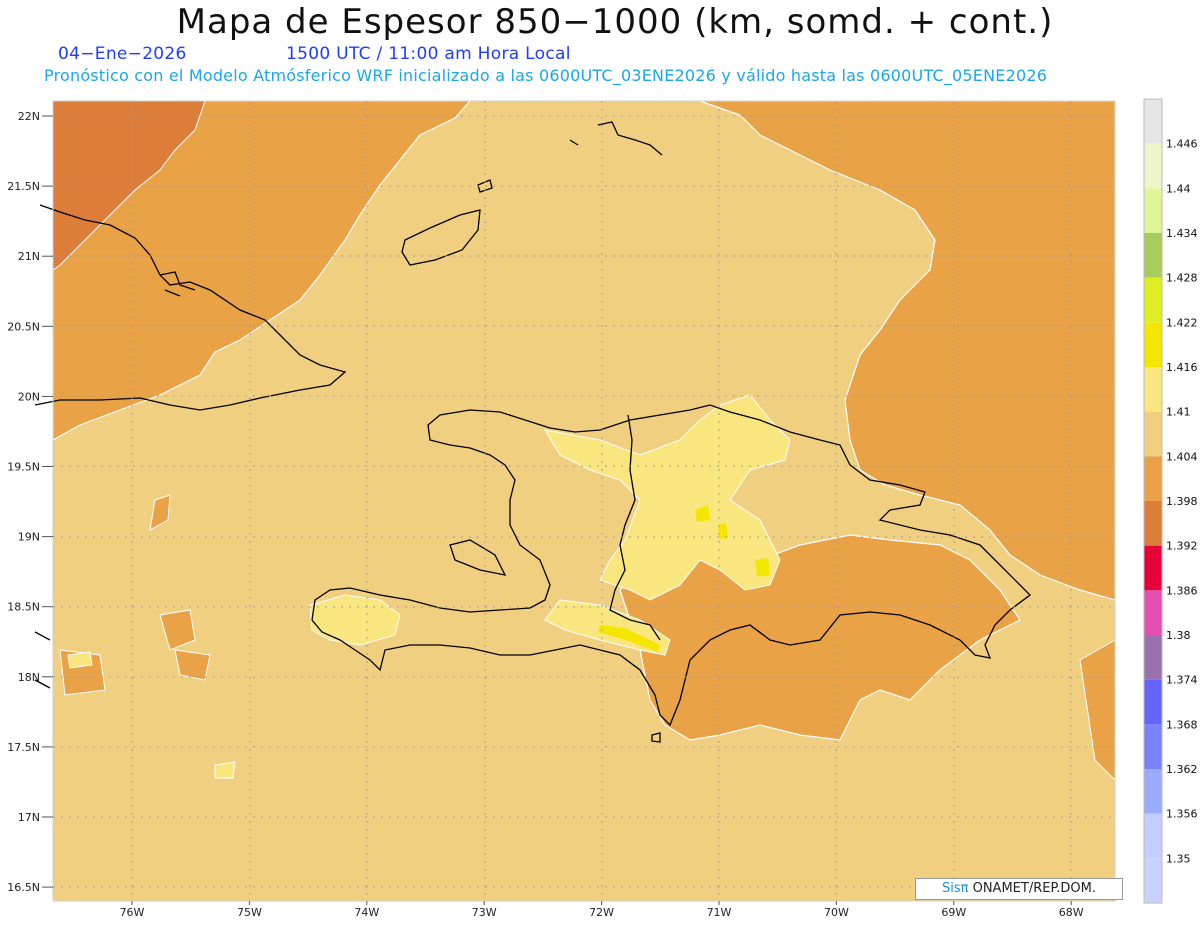 This screenshot has width=1200, height=927. I want to click on legend-label: 1.434, so click(1182, 233).